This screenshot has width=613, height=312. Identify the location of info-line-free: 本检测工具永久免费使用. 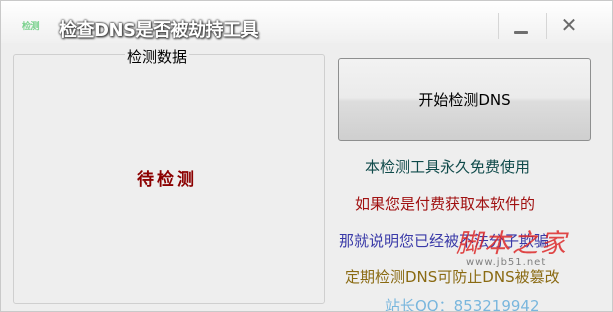
(448, 167).